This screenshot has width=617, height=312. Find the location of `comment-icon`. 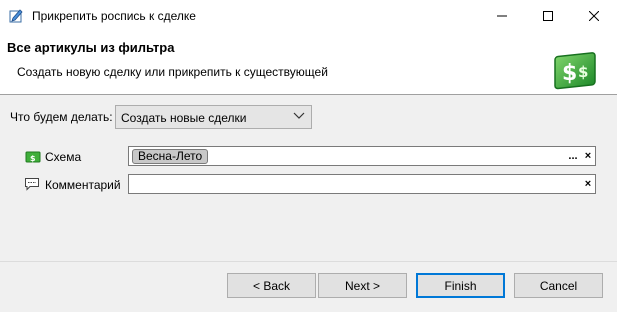

comment-icon is located at coordinates (32, 184).